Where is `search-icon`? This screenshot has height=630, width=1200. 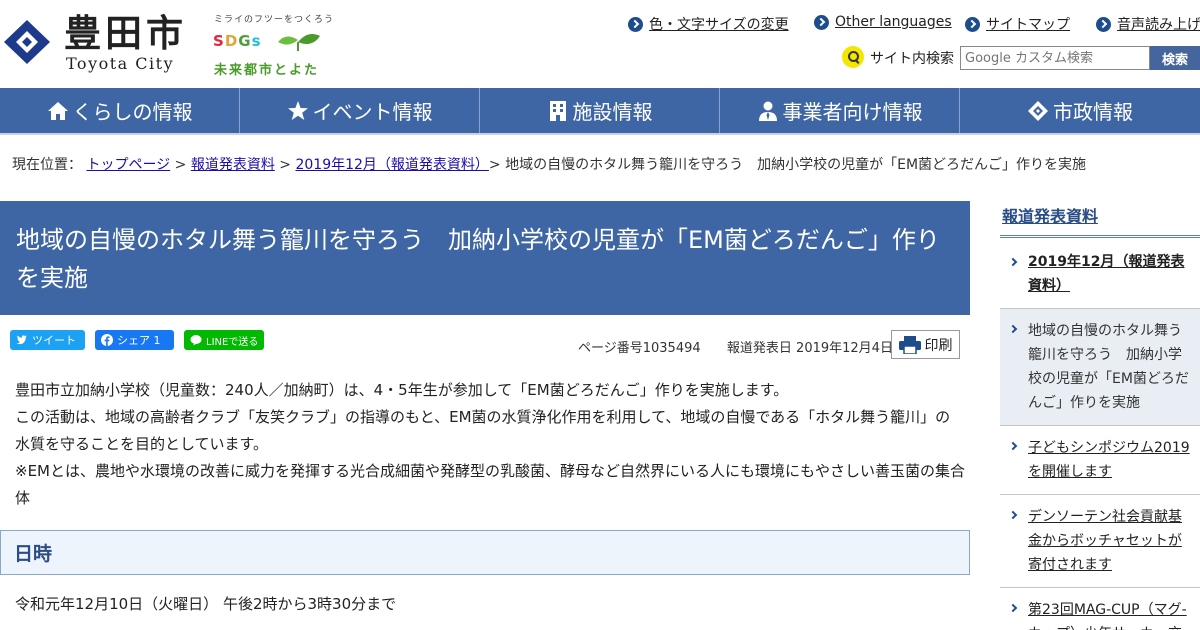
search-icon is located at coordinates (853, 57).